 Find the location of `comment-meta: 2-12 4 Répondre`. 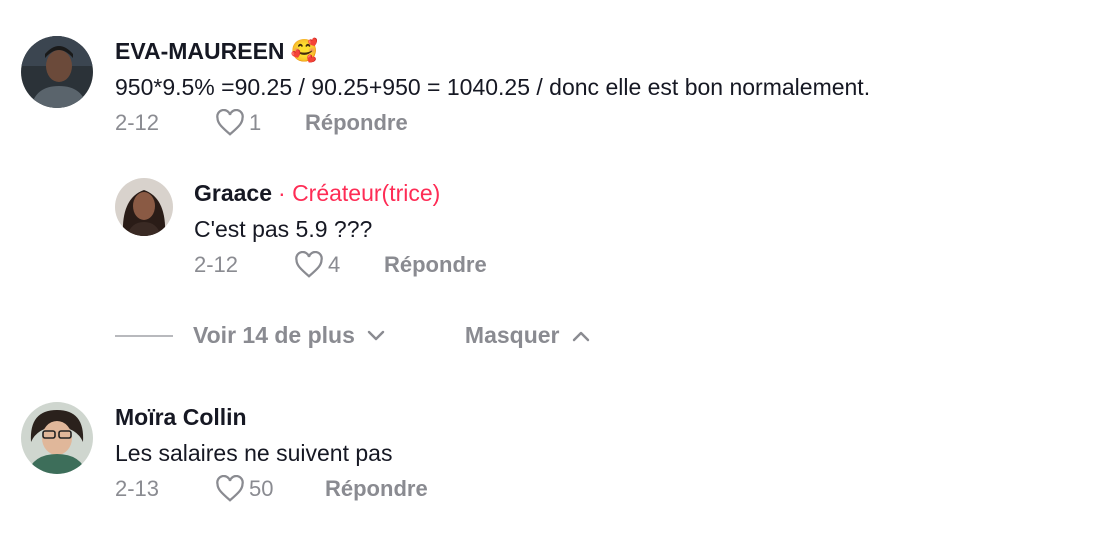

comment-meta: 2-12 4 Répondre is located at coordinates (340, 265).